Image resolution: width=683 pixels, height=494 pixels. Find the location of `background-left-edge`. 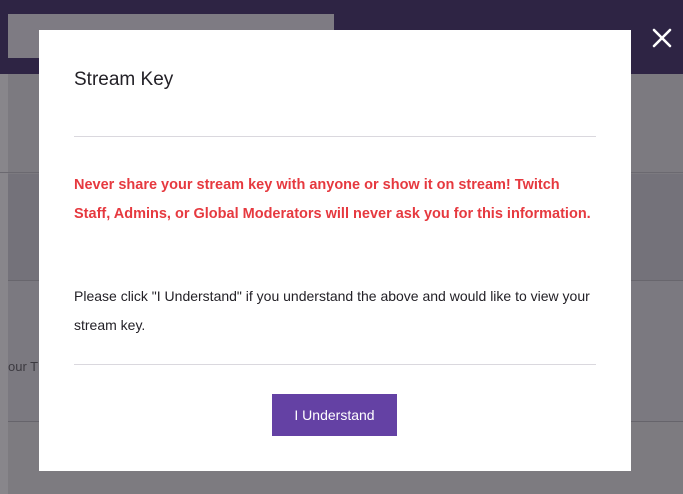

background-left-edge is located at coordinates (4, 284).